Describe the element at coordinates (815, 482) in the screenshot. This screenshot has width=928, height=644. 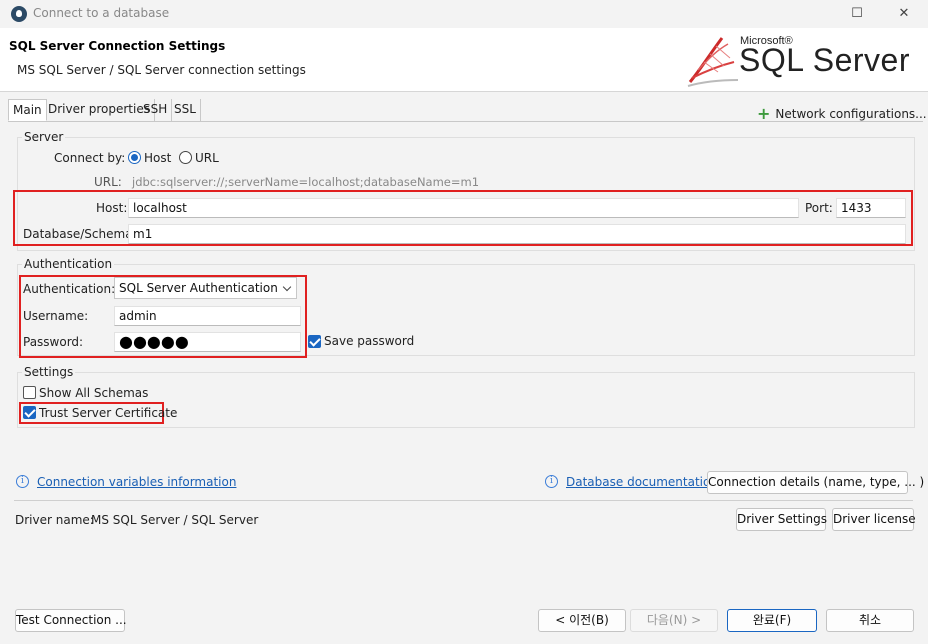
I see `connection-details-button: Connection details (name, type, ... )` at that location.